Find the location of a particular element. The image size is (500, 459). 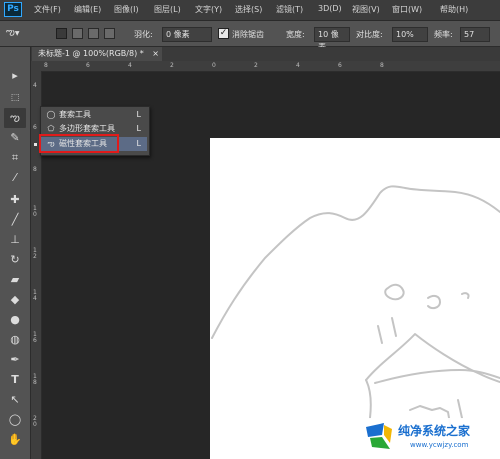

tool-preset-picker: ఌ▼ is located at coordinates (17, 33).